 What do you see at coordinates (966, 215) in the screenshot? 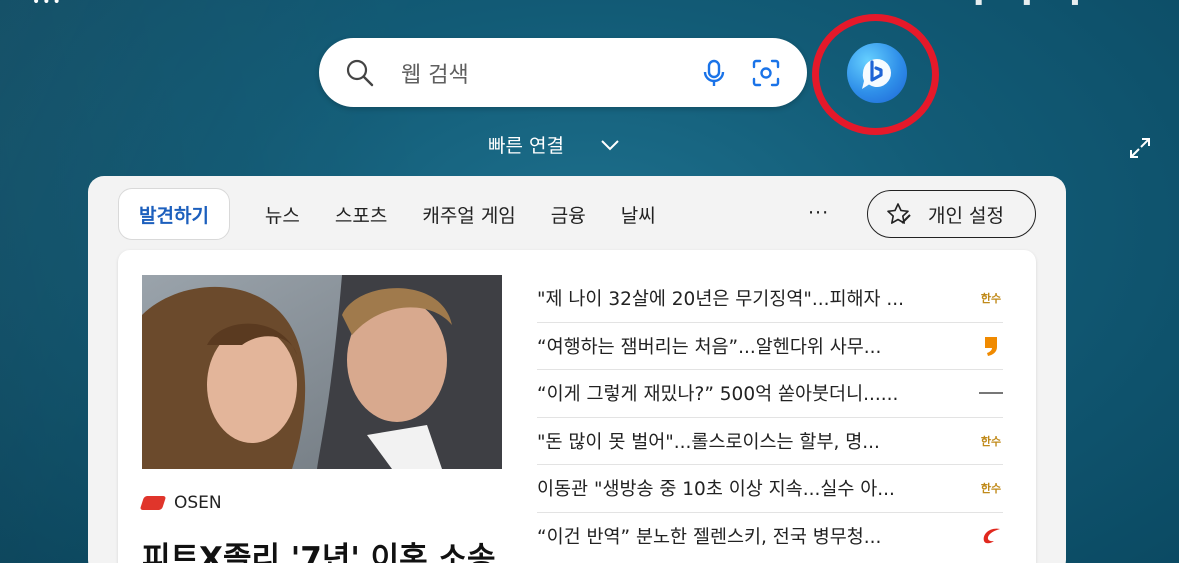
I see `personalize-label: 개인 설정` at bounding box center [966, 215].